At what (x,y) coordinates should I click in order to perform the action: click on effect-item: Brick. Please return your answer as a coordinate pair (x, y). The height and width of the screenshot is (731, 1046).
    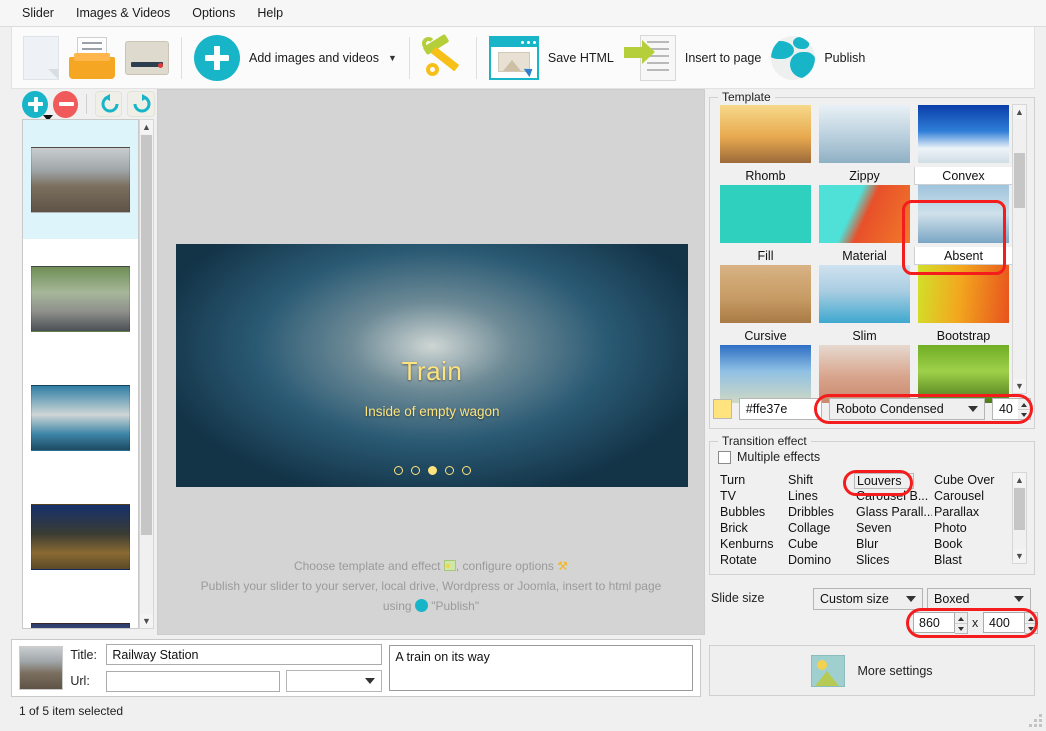
    Looking at the image, I should click on (752, 529).